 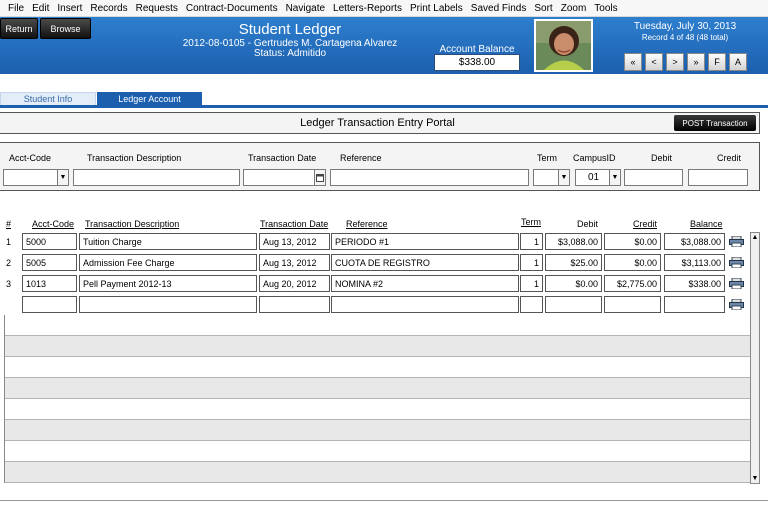 I want to click on row-acct-code: 5005, so click(x=49, y=262).